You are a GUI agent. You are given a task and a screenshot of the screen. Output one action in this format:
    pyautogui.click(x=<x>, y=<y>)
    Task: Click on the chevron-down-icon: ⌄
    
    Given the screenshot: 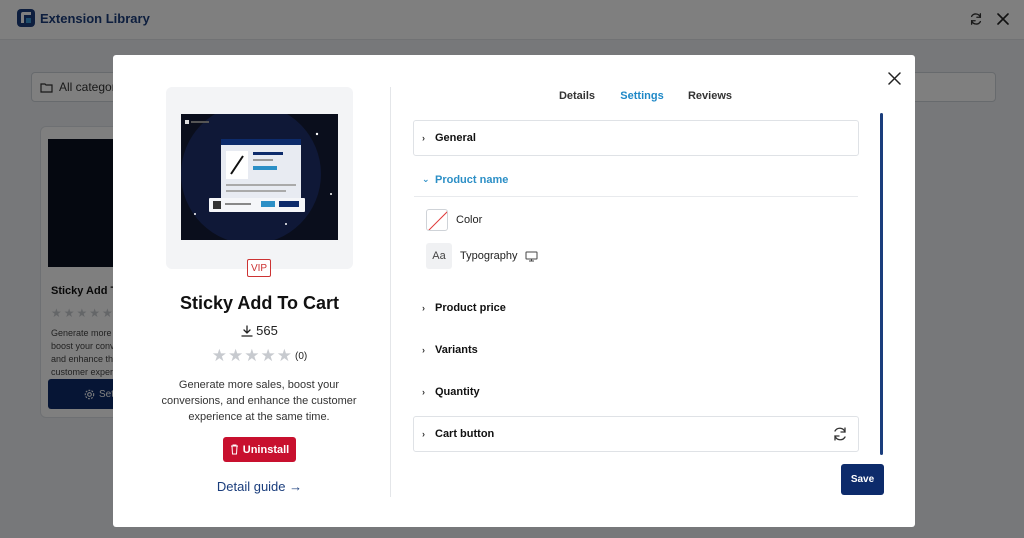 What is the action you would take?
    pyautogui.click(x=426, y=179)
    